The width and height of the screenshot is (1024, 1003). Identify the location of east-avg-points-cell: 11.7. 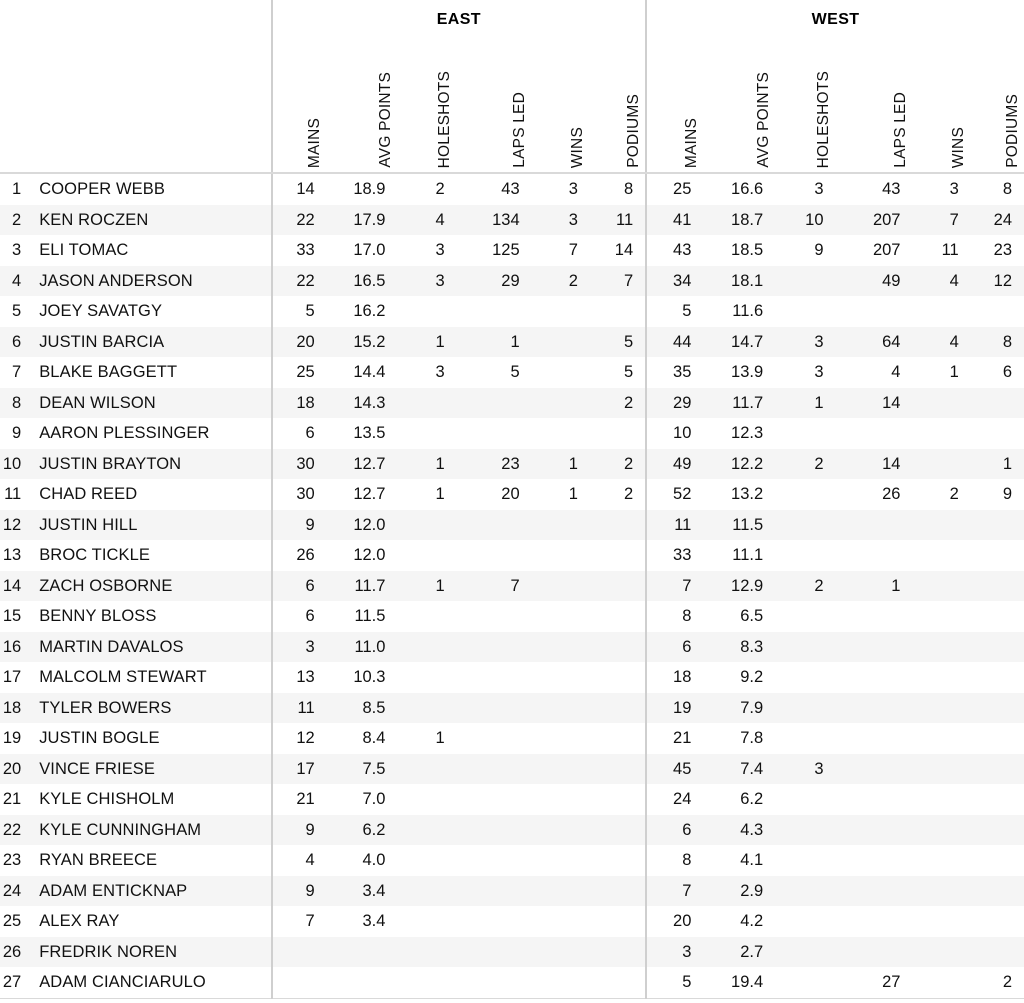
(370, 585).